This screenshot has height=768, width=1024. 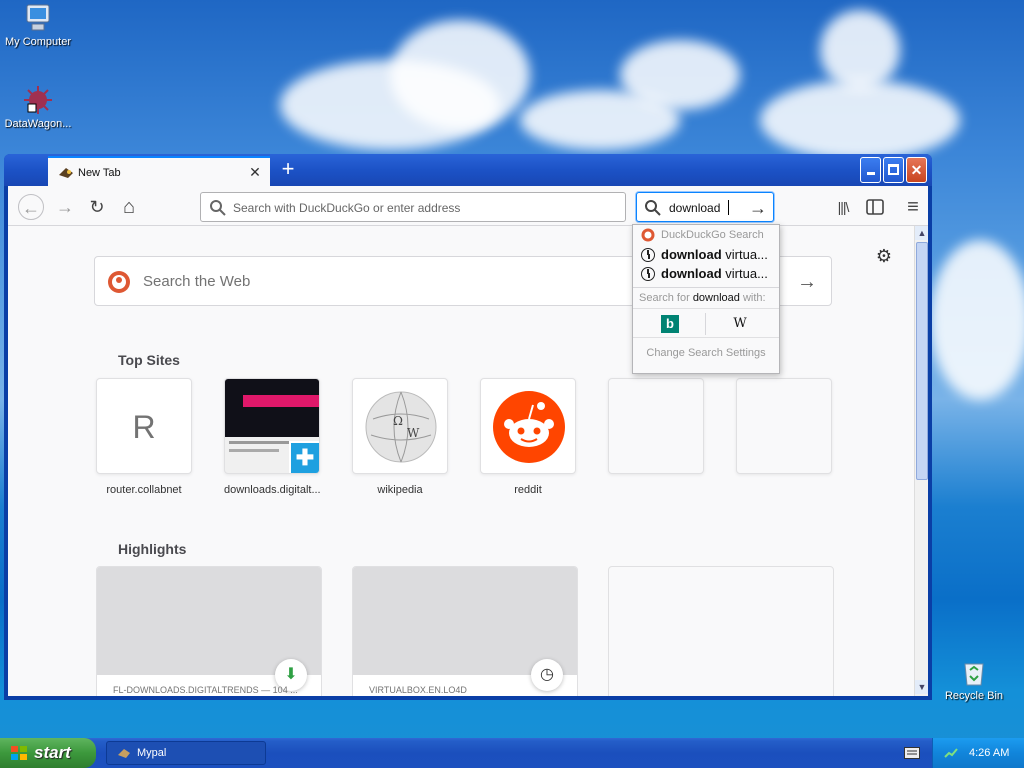 I want to click on taskbar-item-label: Mypal, so click(x=152, y=753).